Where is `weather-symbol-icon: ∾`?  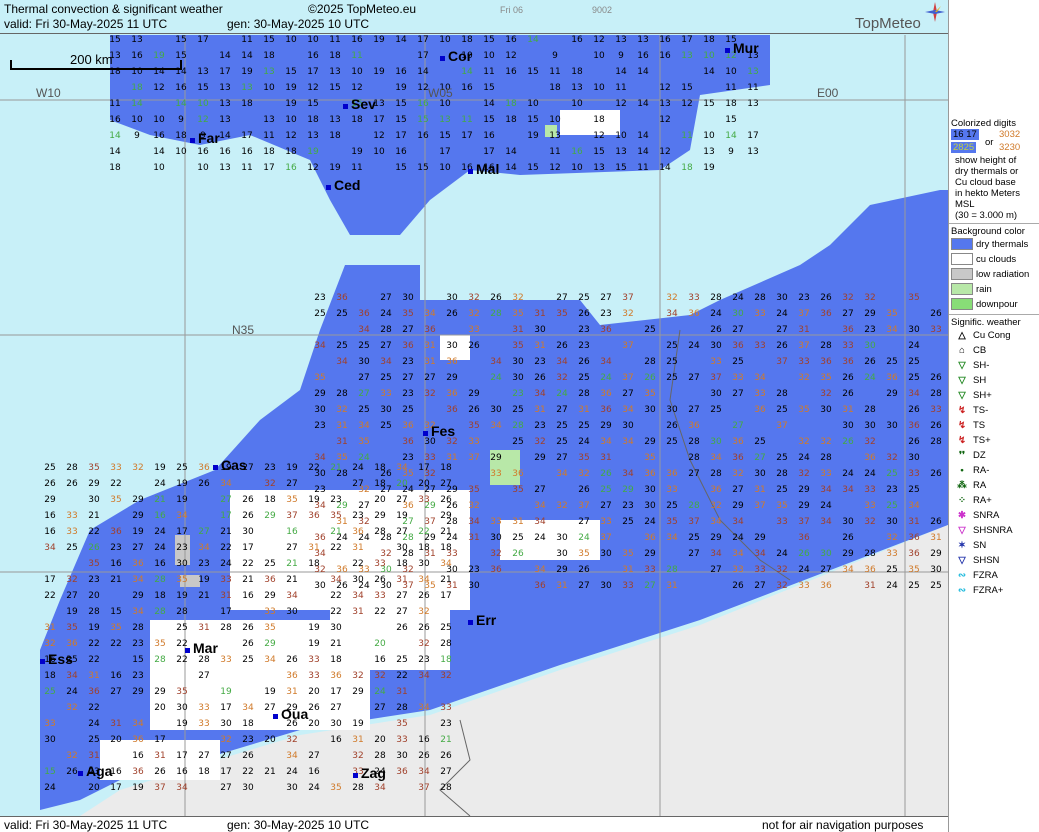
weather-symbol-icon: ∾ is located at coordinates (962, 590).